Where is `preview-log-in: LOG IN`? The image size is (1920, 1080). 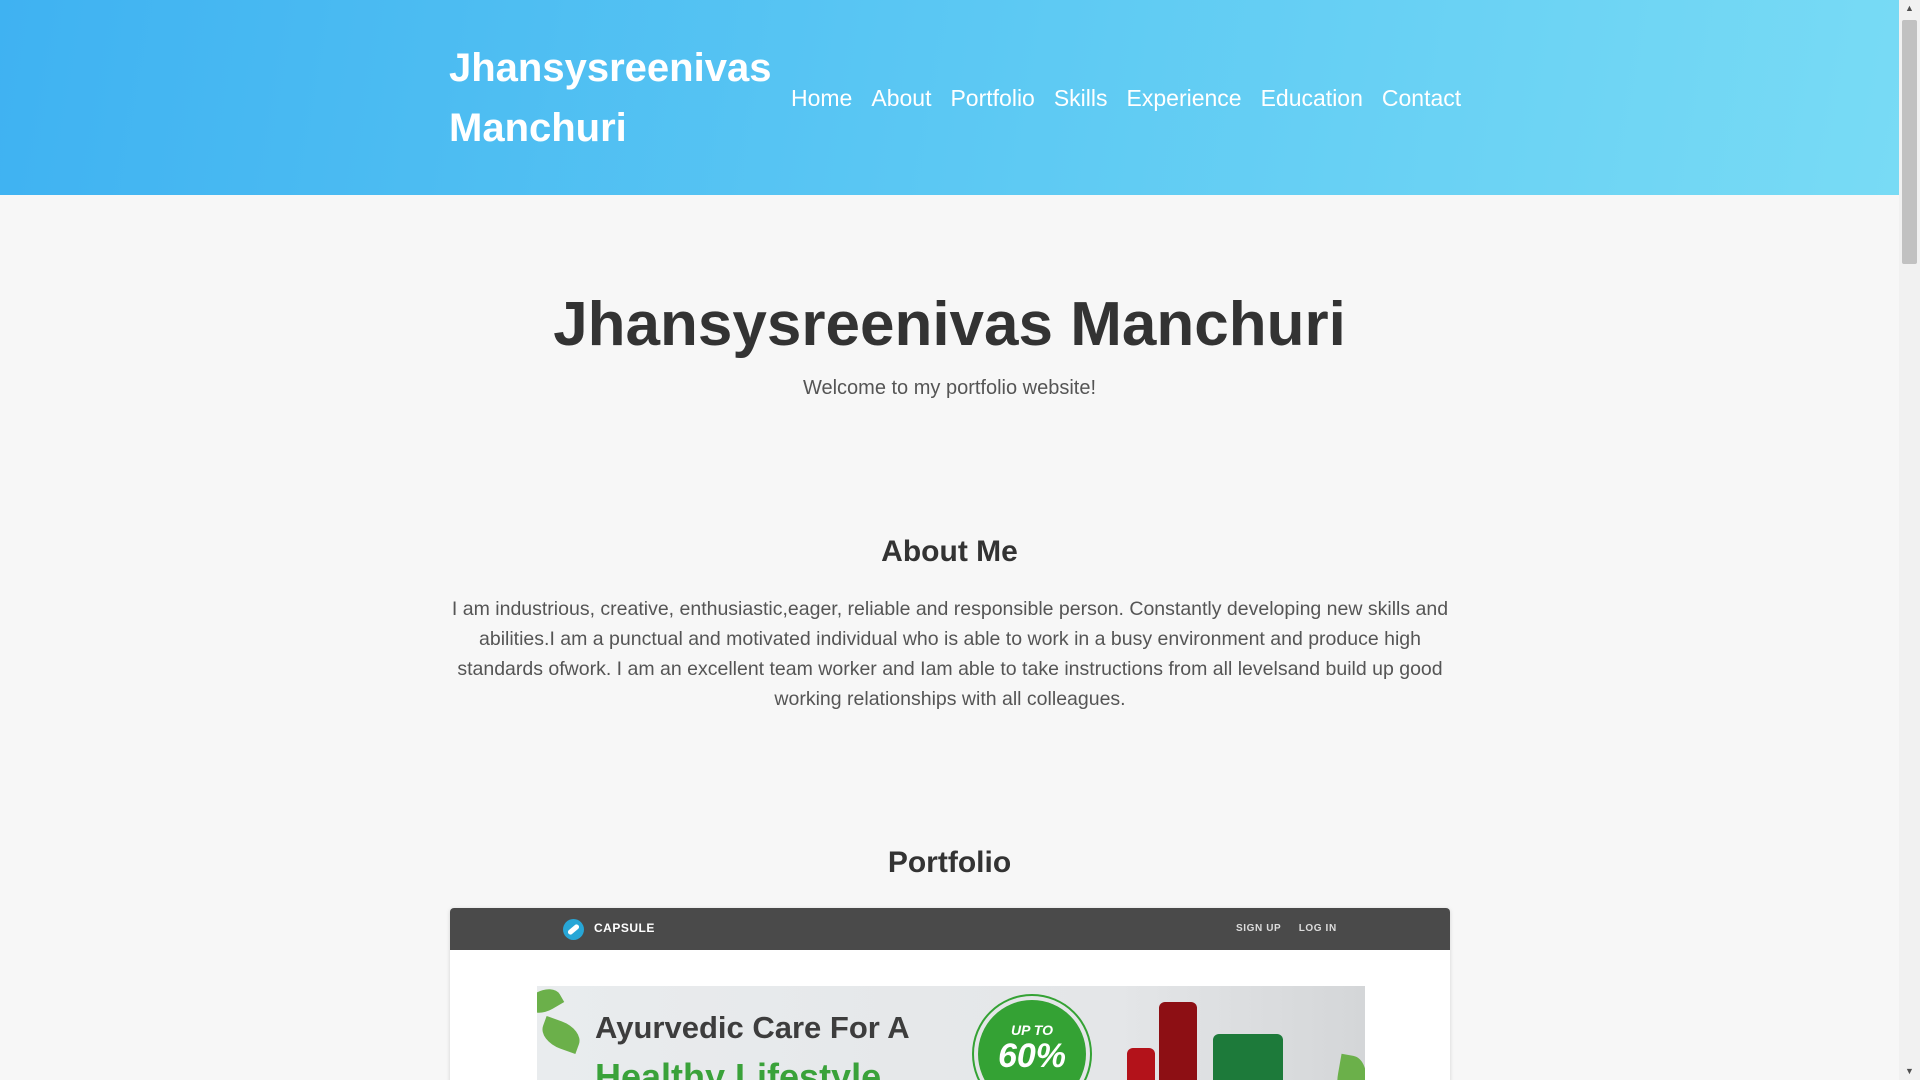 preview-log-in: LOG IN is located at coordinates (1317, 928).